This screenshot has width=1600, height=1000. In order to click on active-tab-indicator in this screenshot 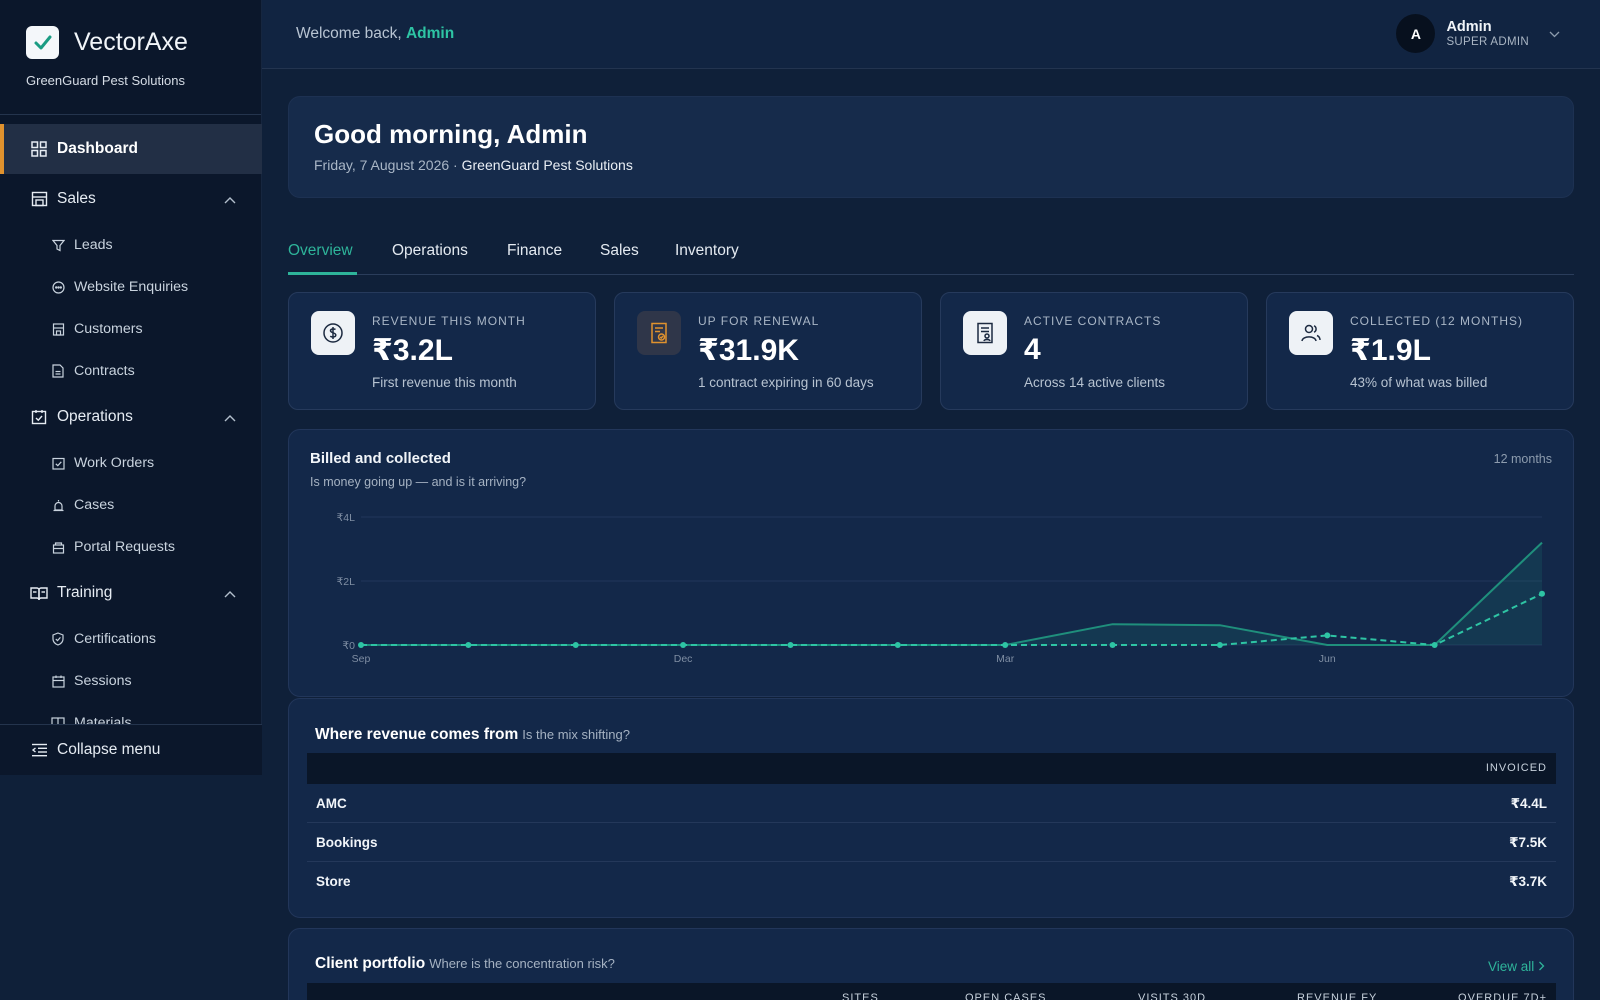, I will do `click(322, 273)`.